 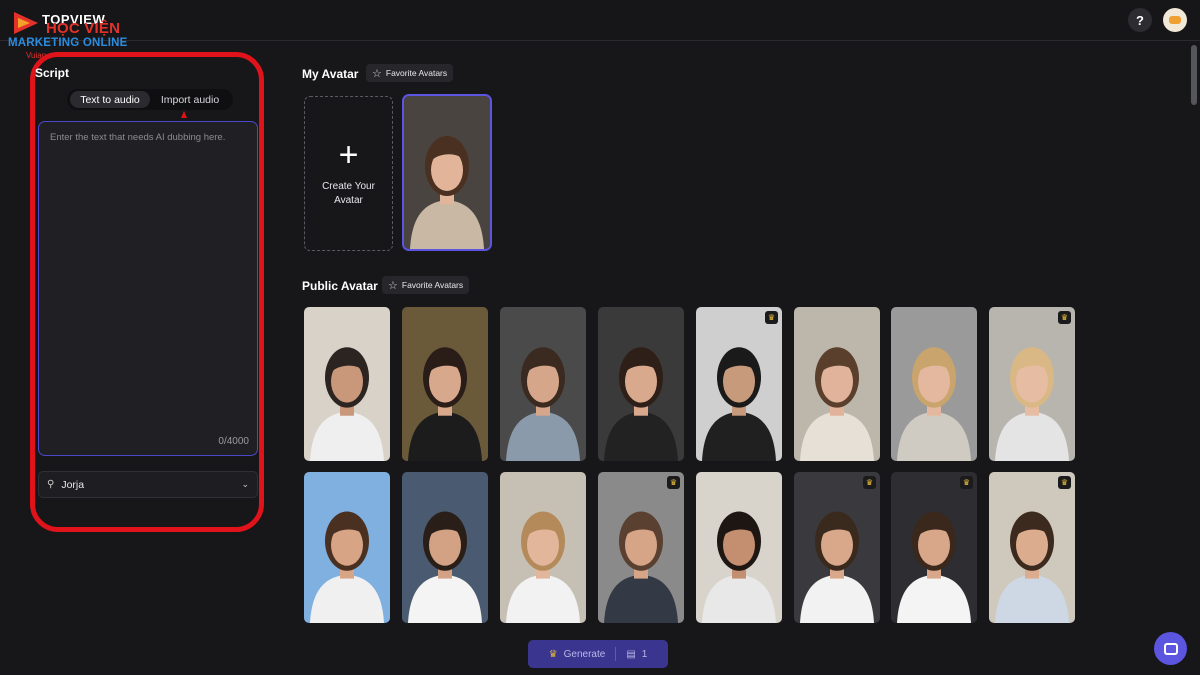 What do you see at coordinates (110, 99) in the screenshot?
I see `tab-text-to-audio: Text to audio` at bounding box center [110, 99].